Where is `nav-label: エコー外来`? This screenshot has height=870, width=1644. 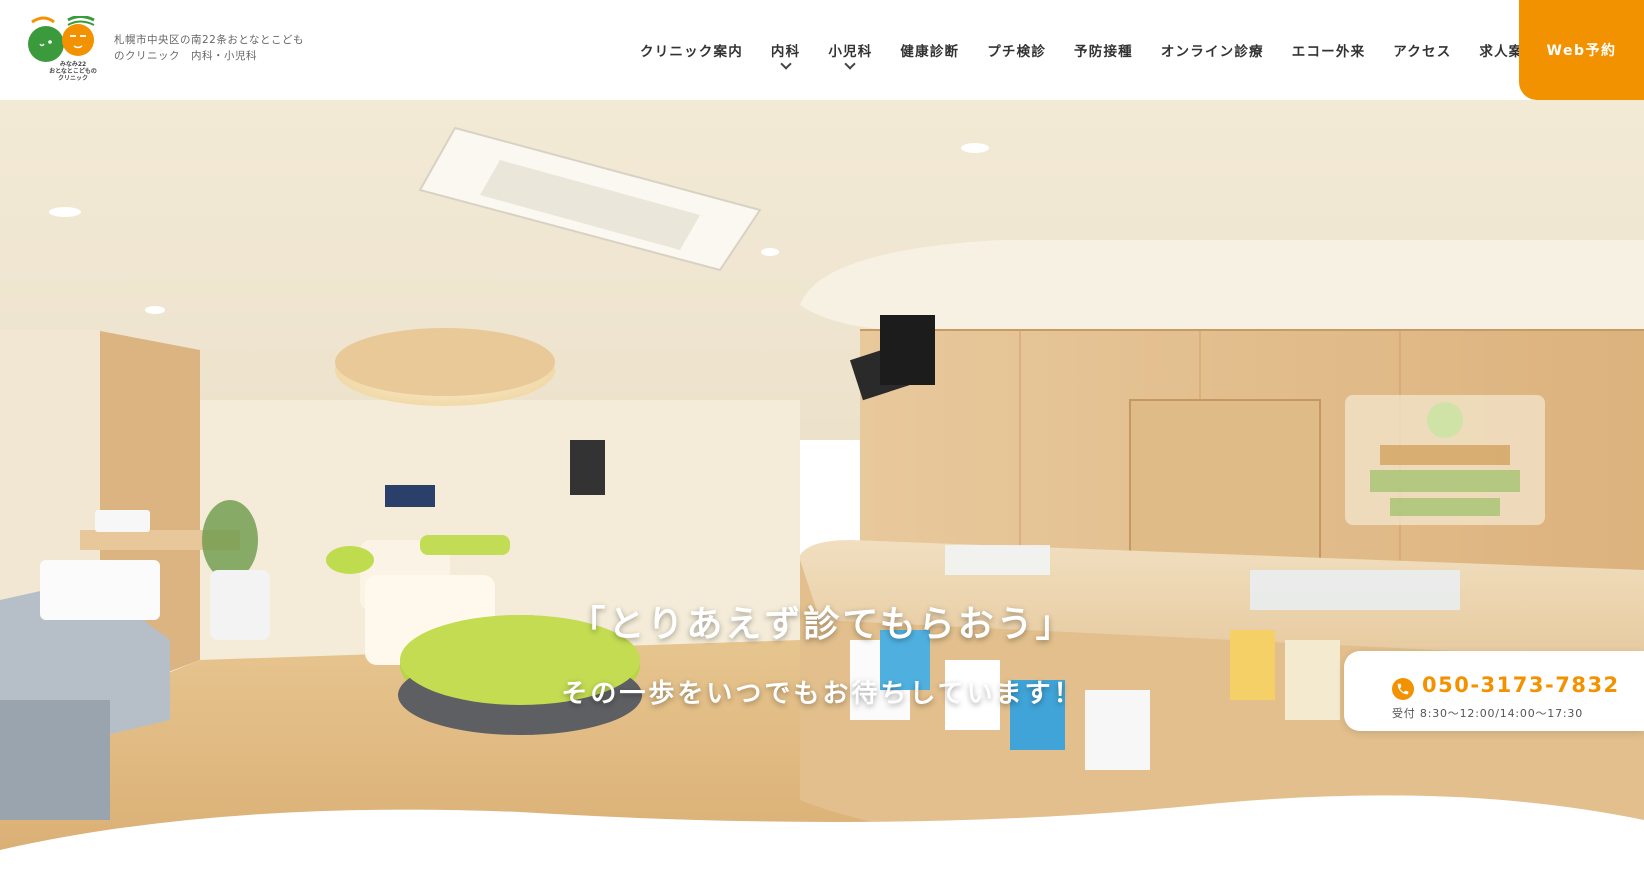 nav-label: エコー外来 is located at coordinates (1328, 52).